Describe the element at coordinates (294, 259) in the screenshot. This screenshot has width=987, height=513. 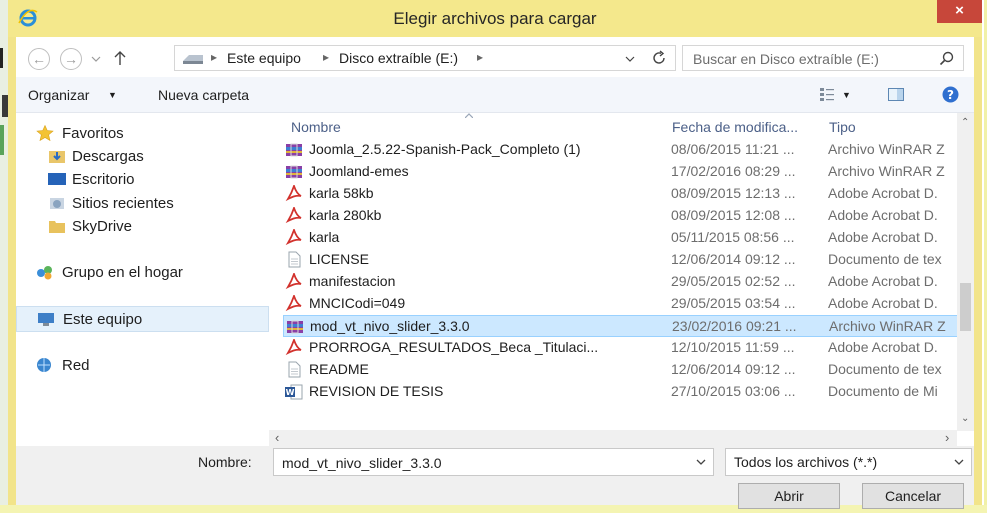
I see `text-file-icon` at that location.